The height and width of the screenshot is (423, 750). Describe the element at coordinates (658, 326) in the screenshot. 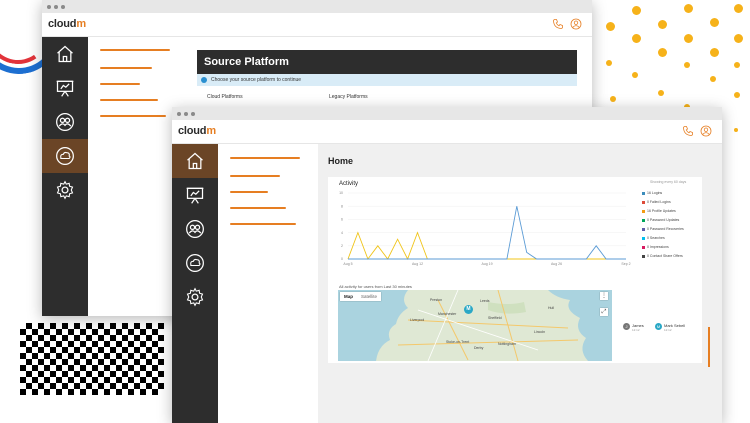

I see `avatar: M` at that location.